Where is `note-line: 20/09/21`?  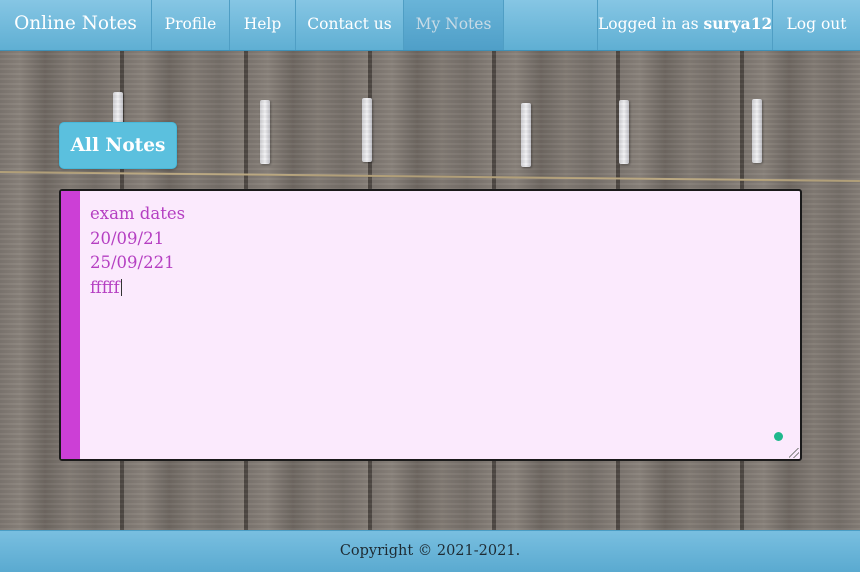
note-line: 20/09/21 is located at coordinates (127, 238).